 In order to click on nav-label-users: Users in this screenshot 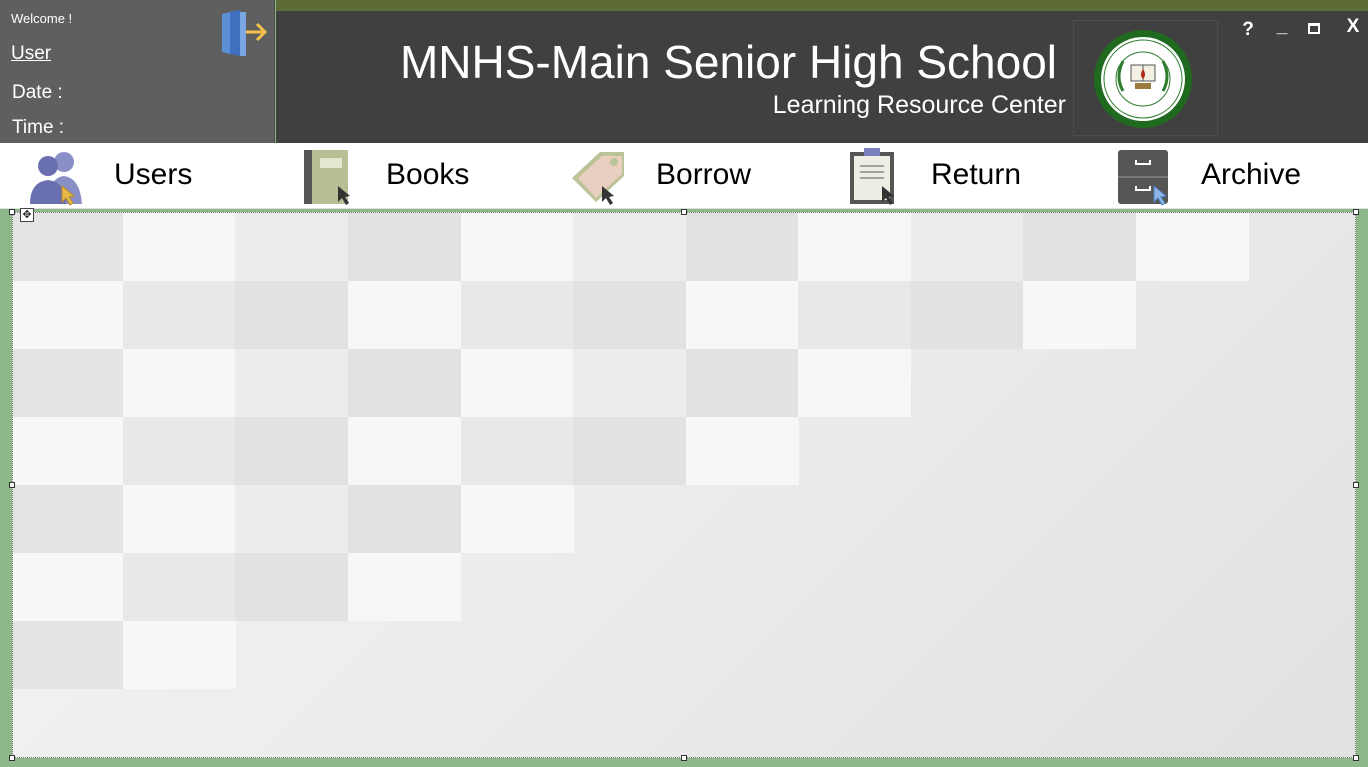, I will do `click(153, 174)`.